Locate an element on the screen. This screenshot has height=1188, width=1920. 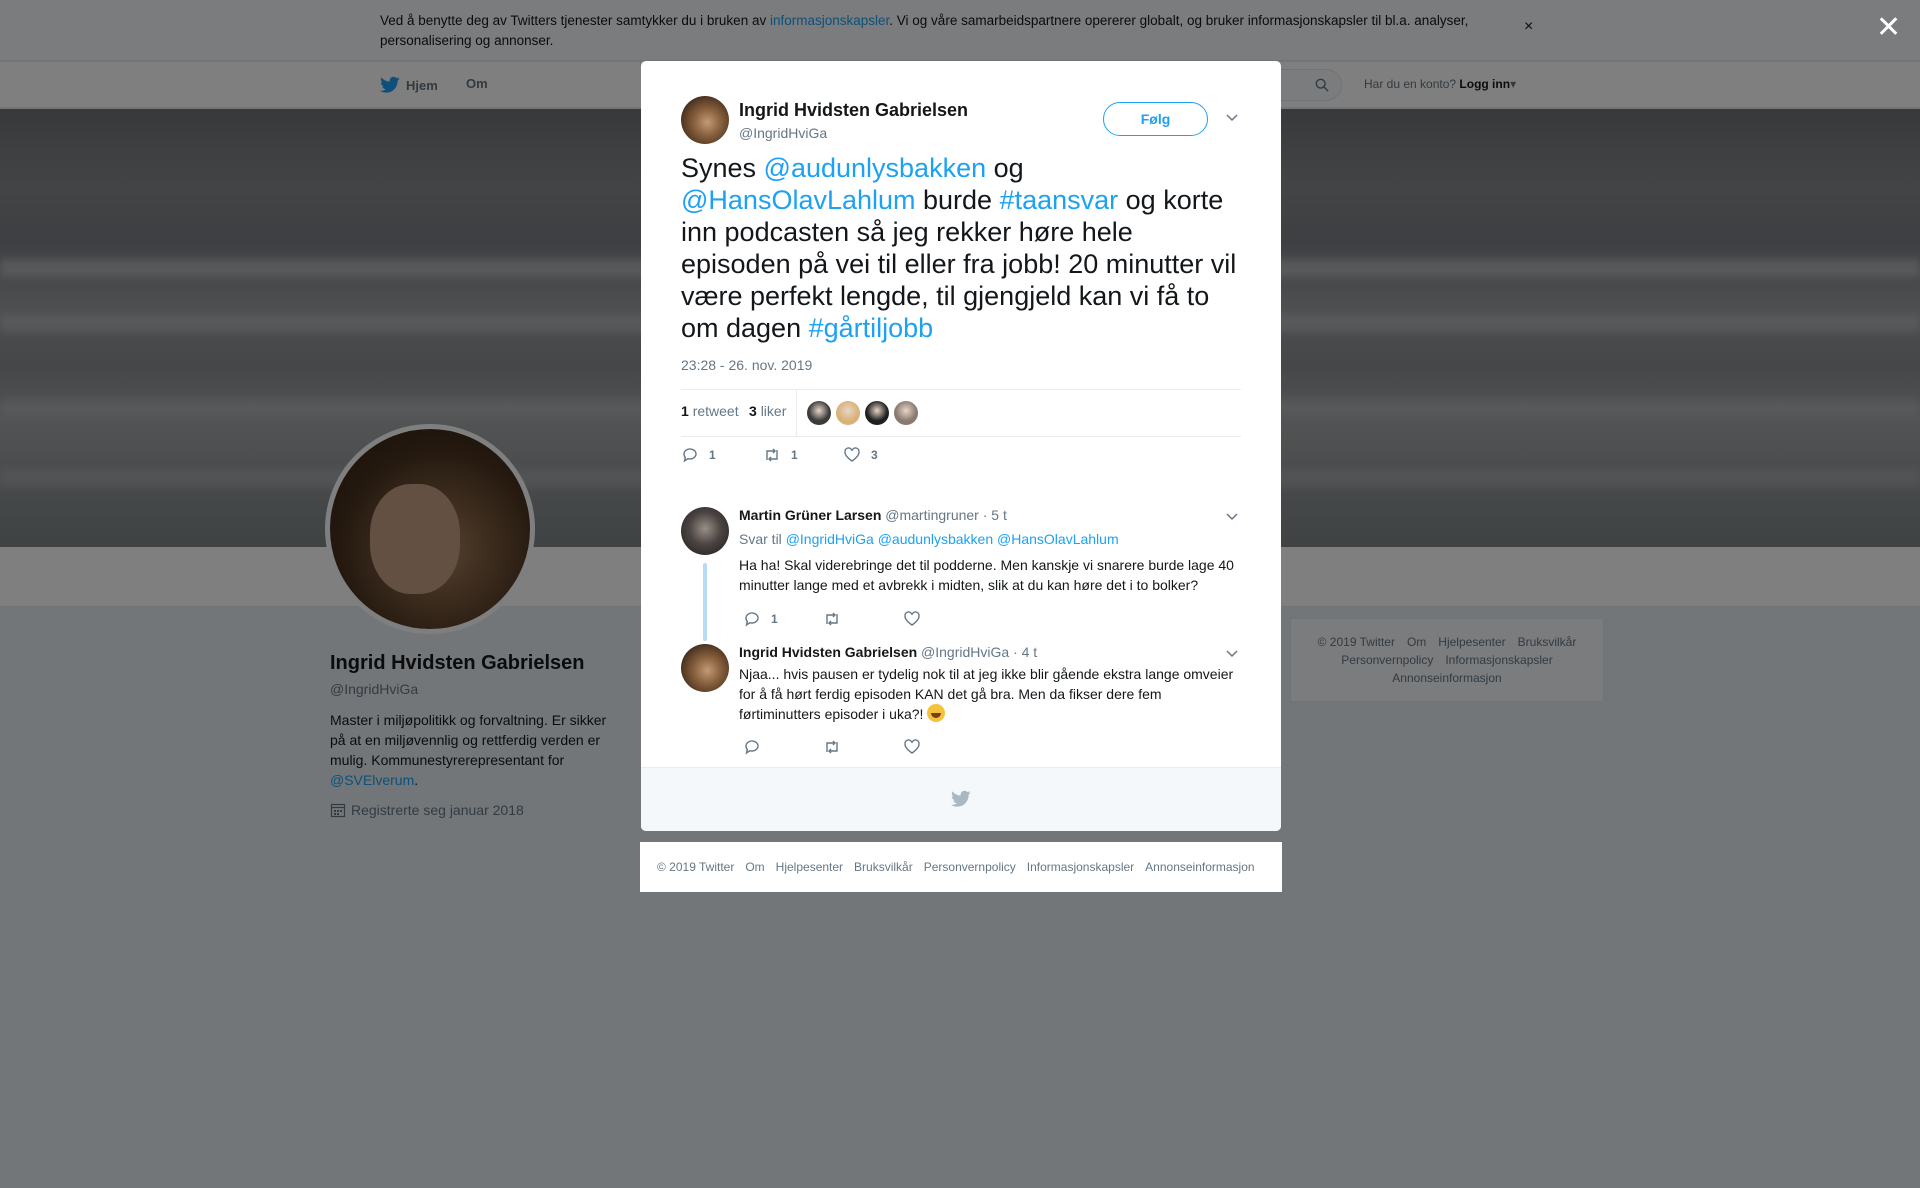
author-name: Ingrid Hvidsten Gabrielsen is located at coordinates (853, 110).